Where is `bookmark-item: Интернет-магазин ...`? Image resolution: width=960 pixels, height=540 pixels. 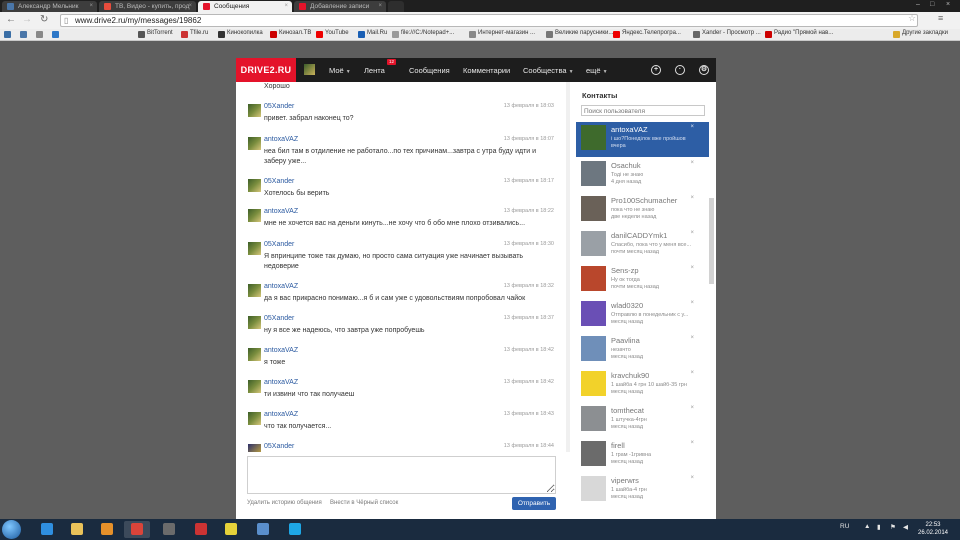
bookmark-item: Интернет-магазин ... is located at coordinates (502, 34).